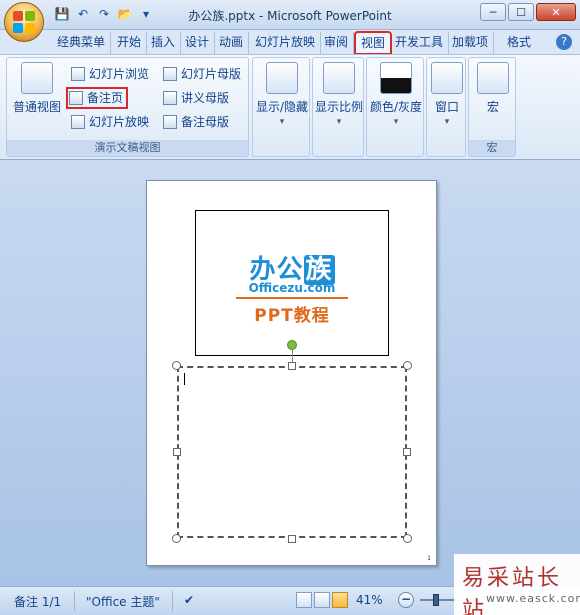 The width and height of the screenshot is (580, 615). I want to click on rotation-handle, so click(292, 345).